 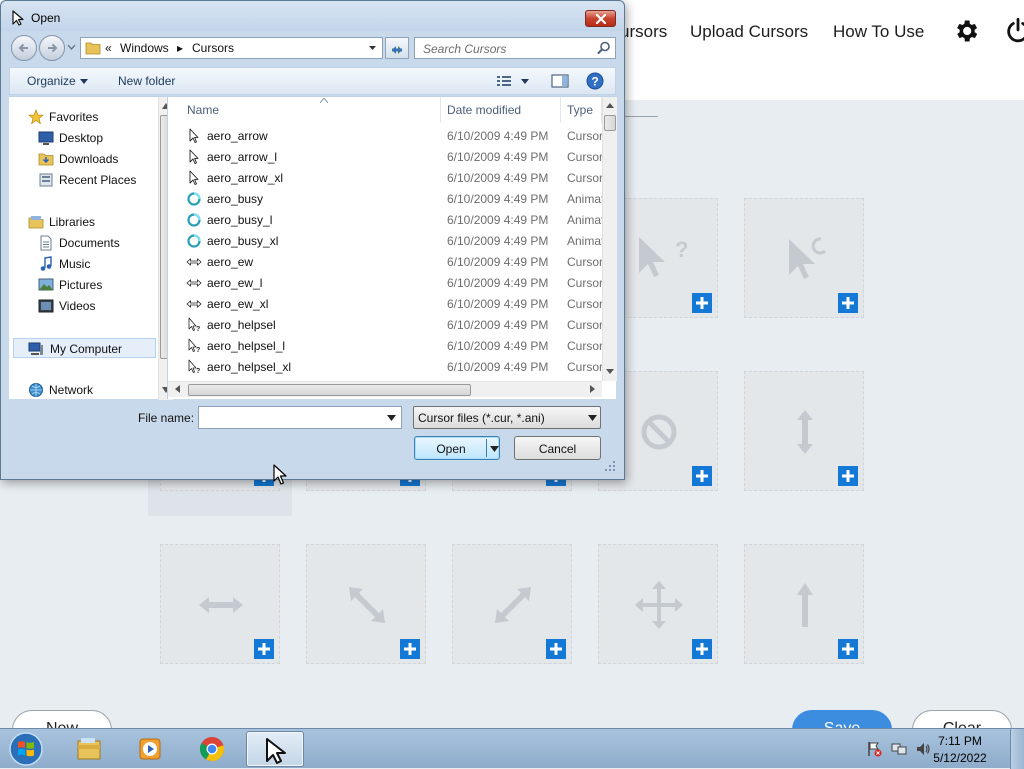 I want to click on file-name-field, so click(x=300, y=417).